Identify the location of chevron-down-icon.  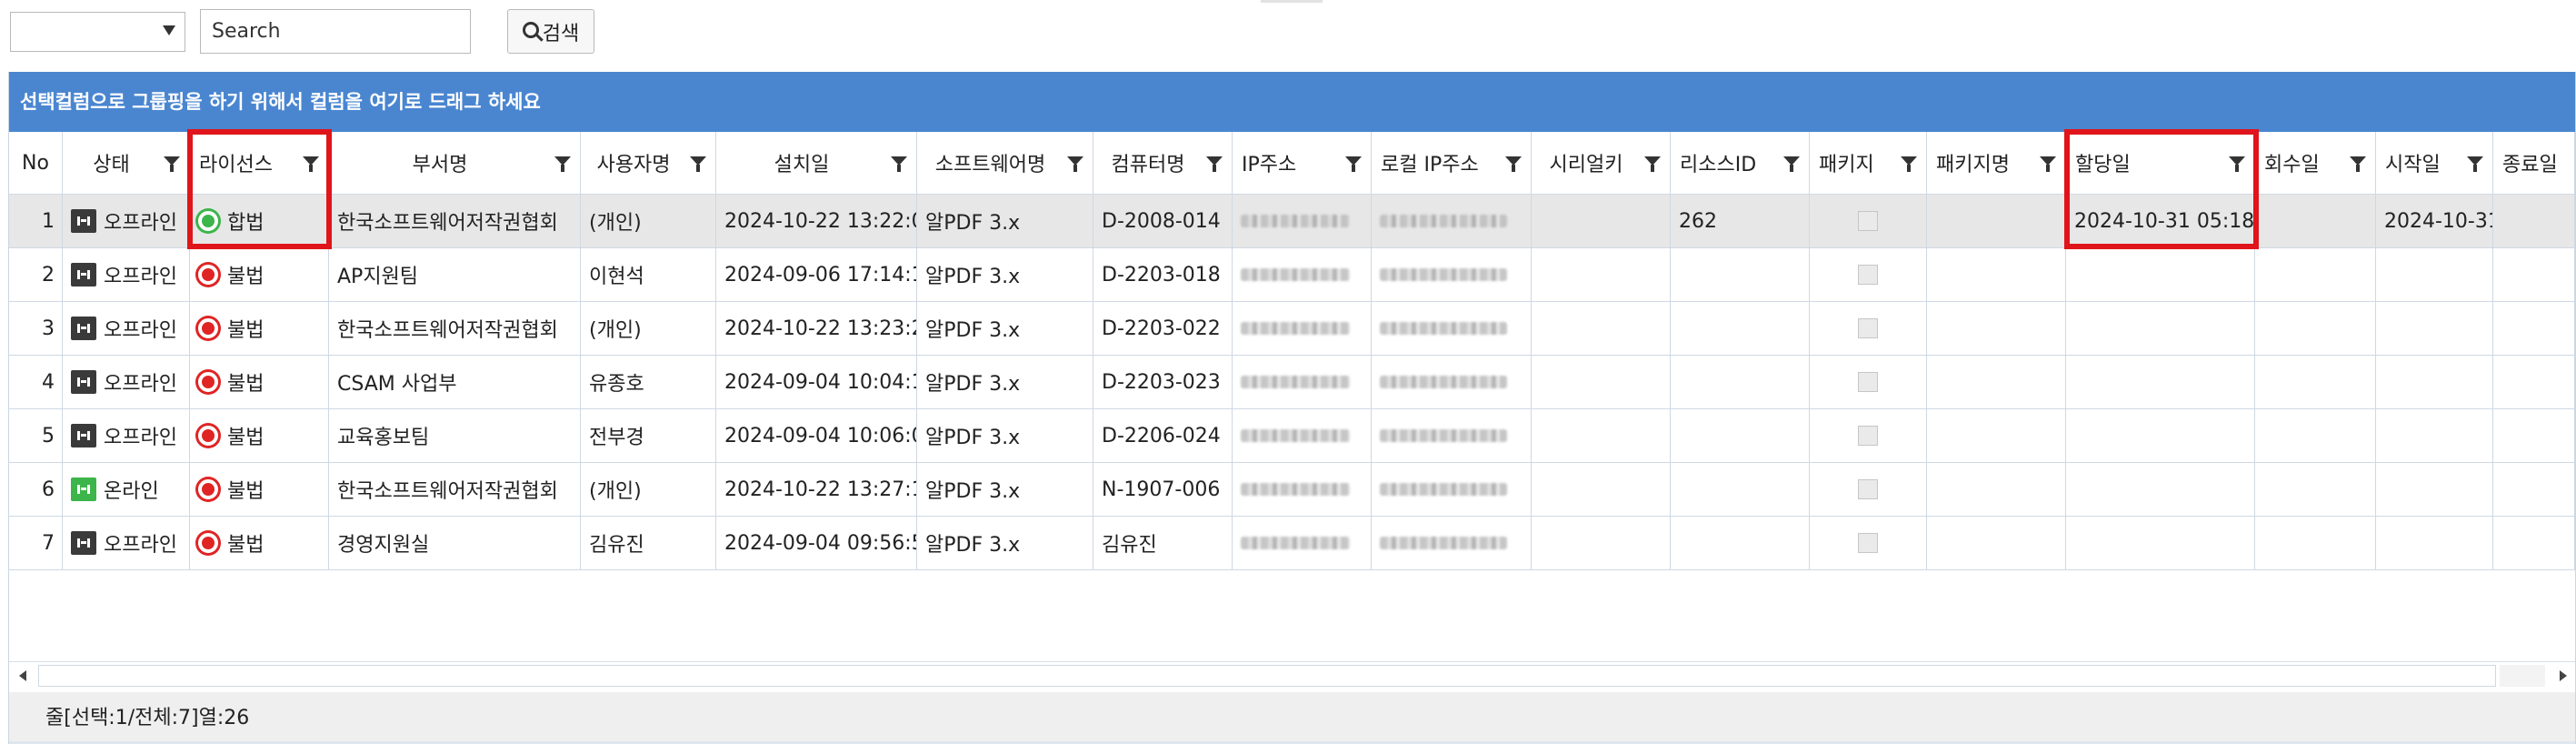
(169, 30).